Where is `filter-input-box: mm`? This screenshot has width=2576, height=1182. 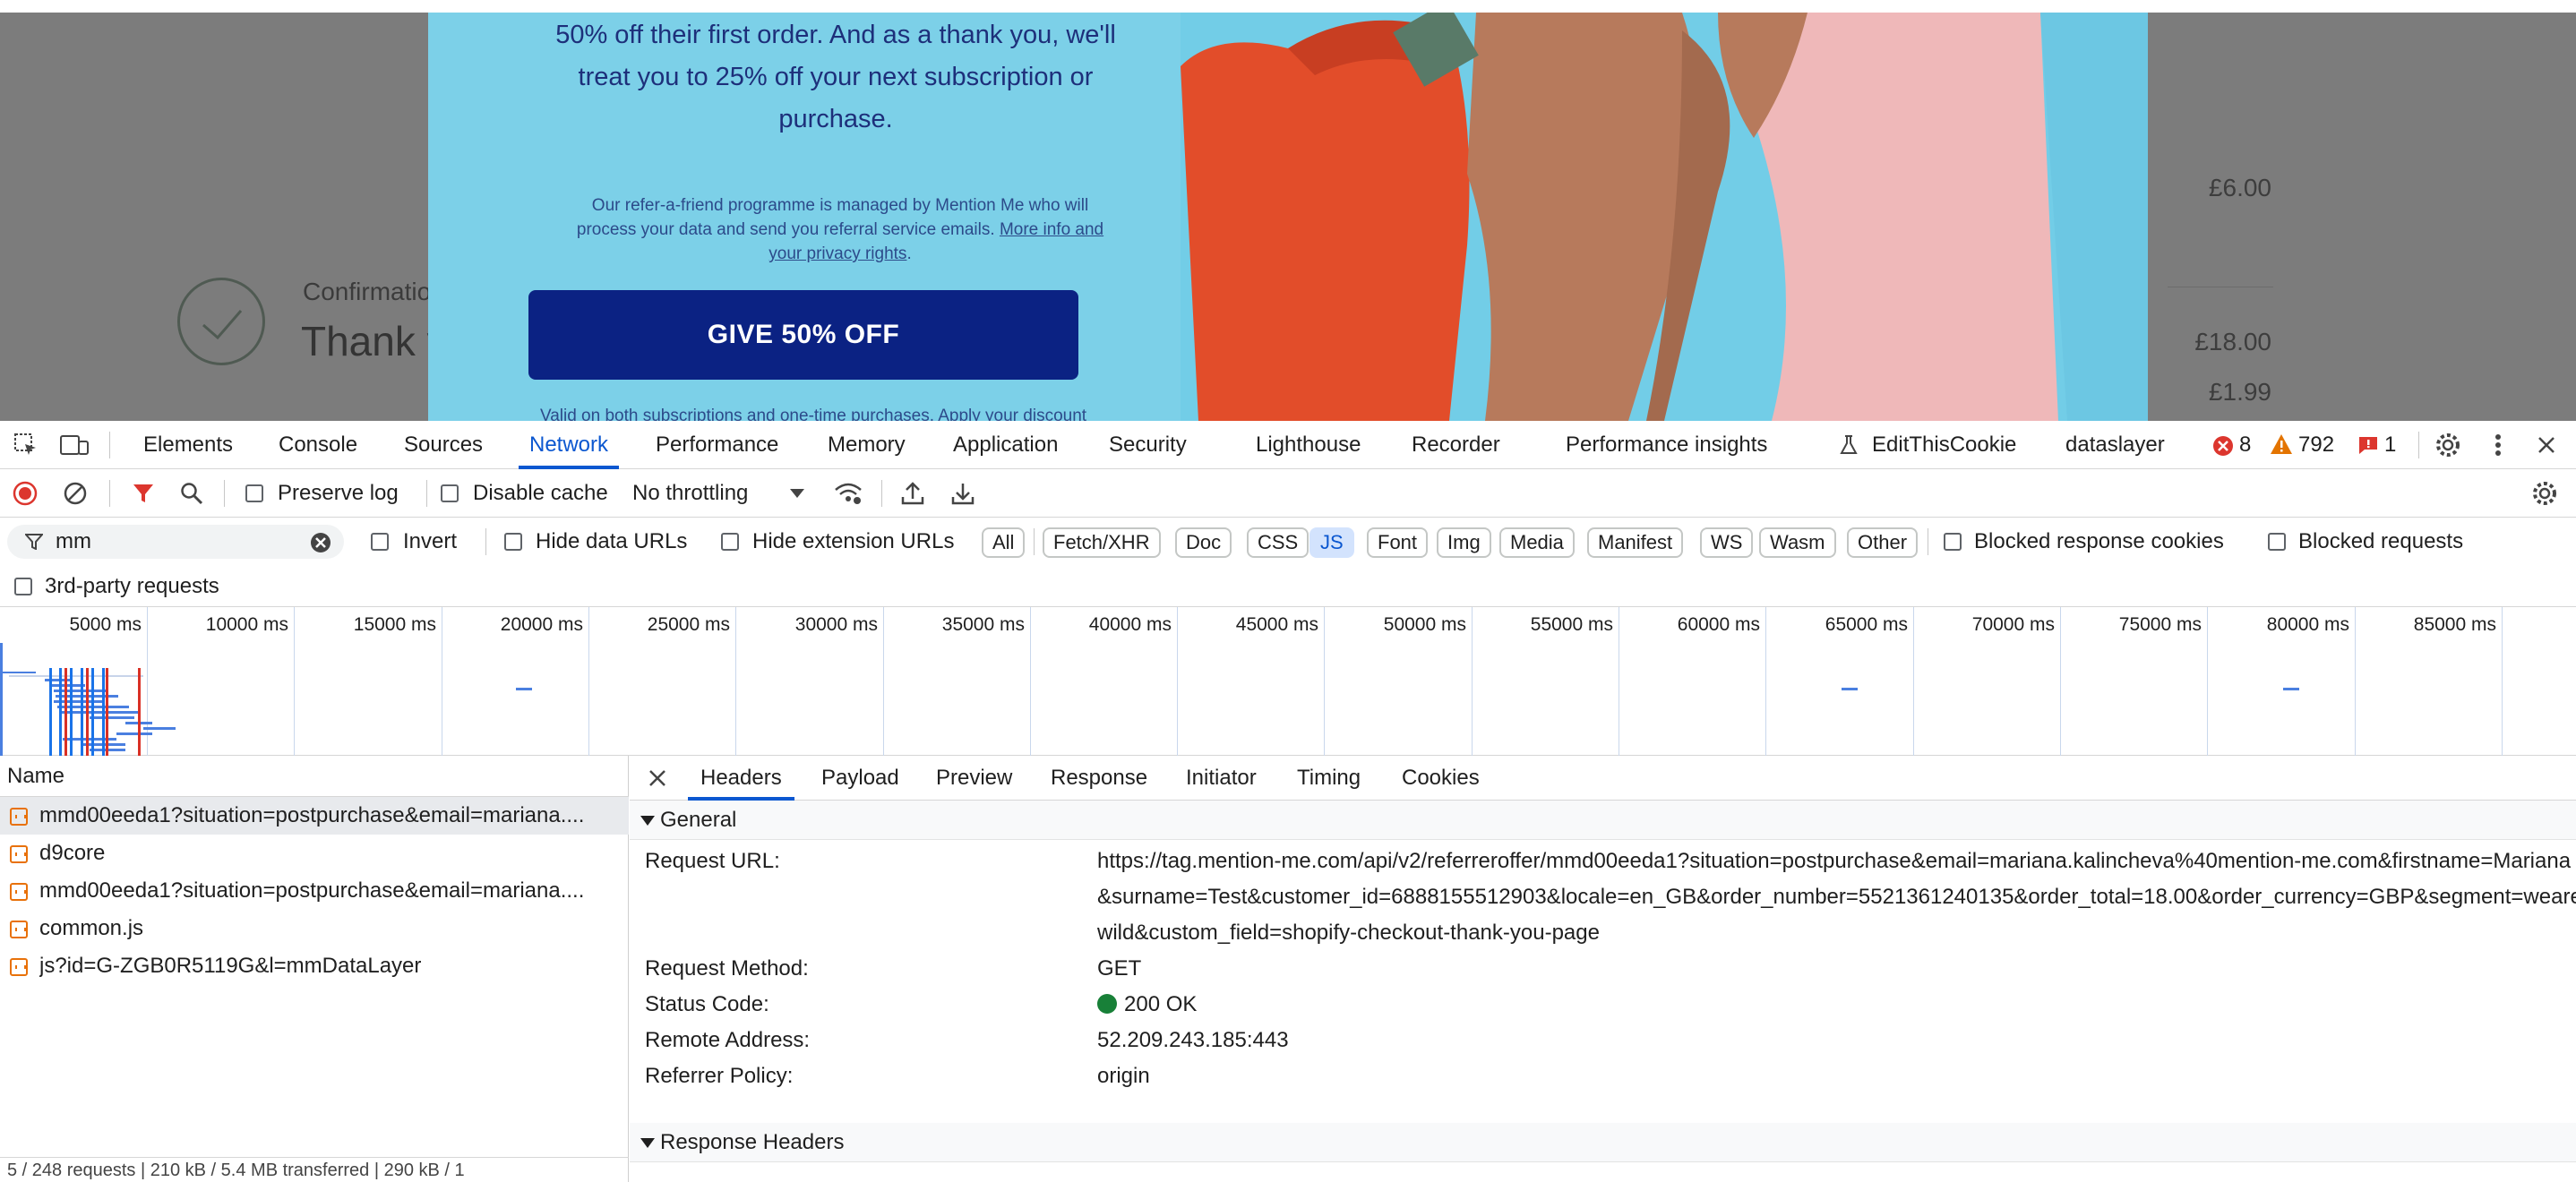
filter-input-box: mm is located at coordinates (175, 542).